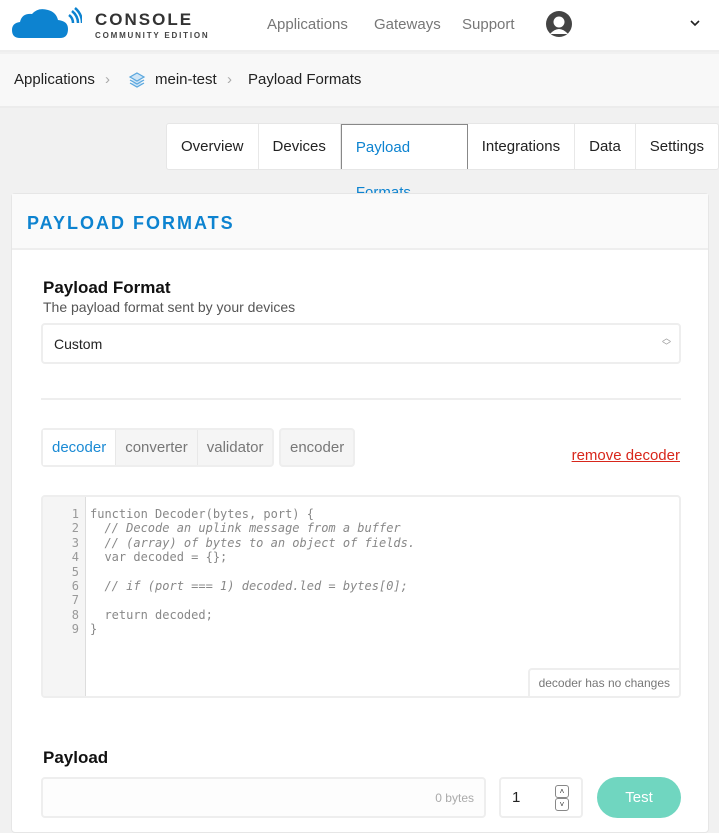 This screenshot has height=833, width=719. What do you see at coordinates (360, 222) in the screenshot?
I see `card-title: PAYLOAD FORMATS` at bounding box center [360, 222].